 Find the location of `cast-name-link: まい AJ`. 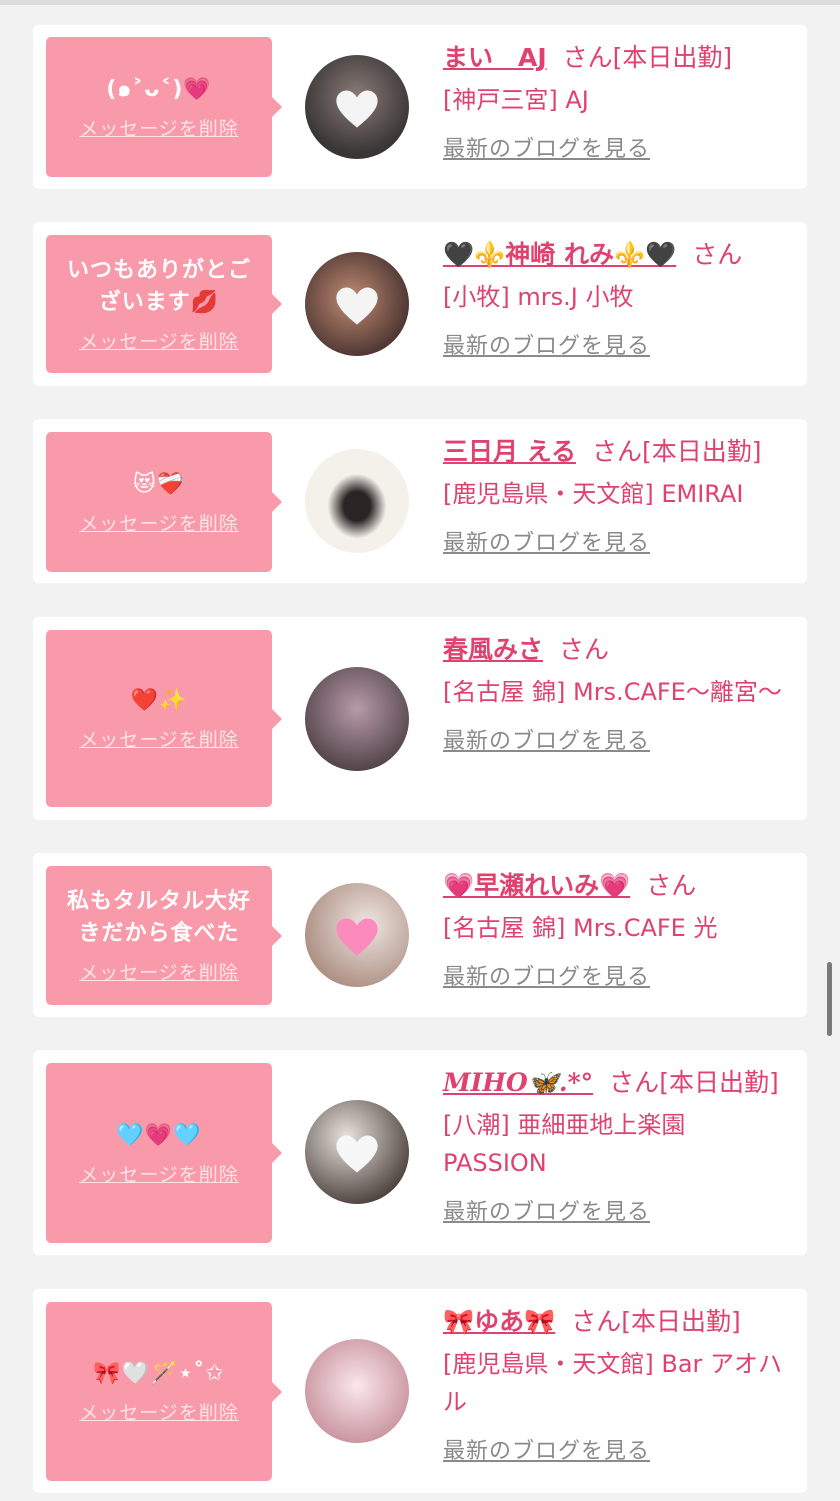

cast-name-link: まい AJ is located at coordinates (495, 57).